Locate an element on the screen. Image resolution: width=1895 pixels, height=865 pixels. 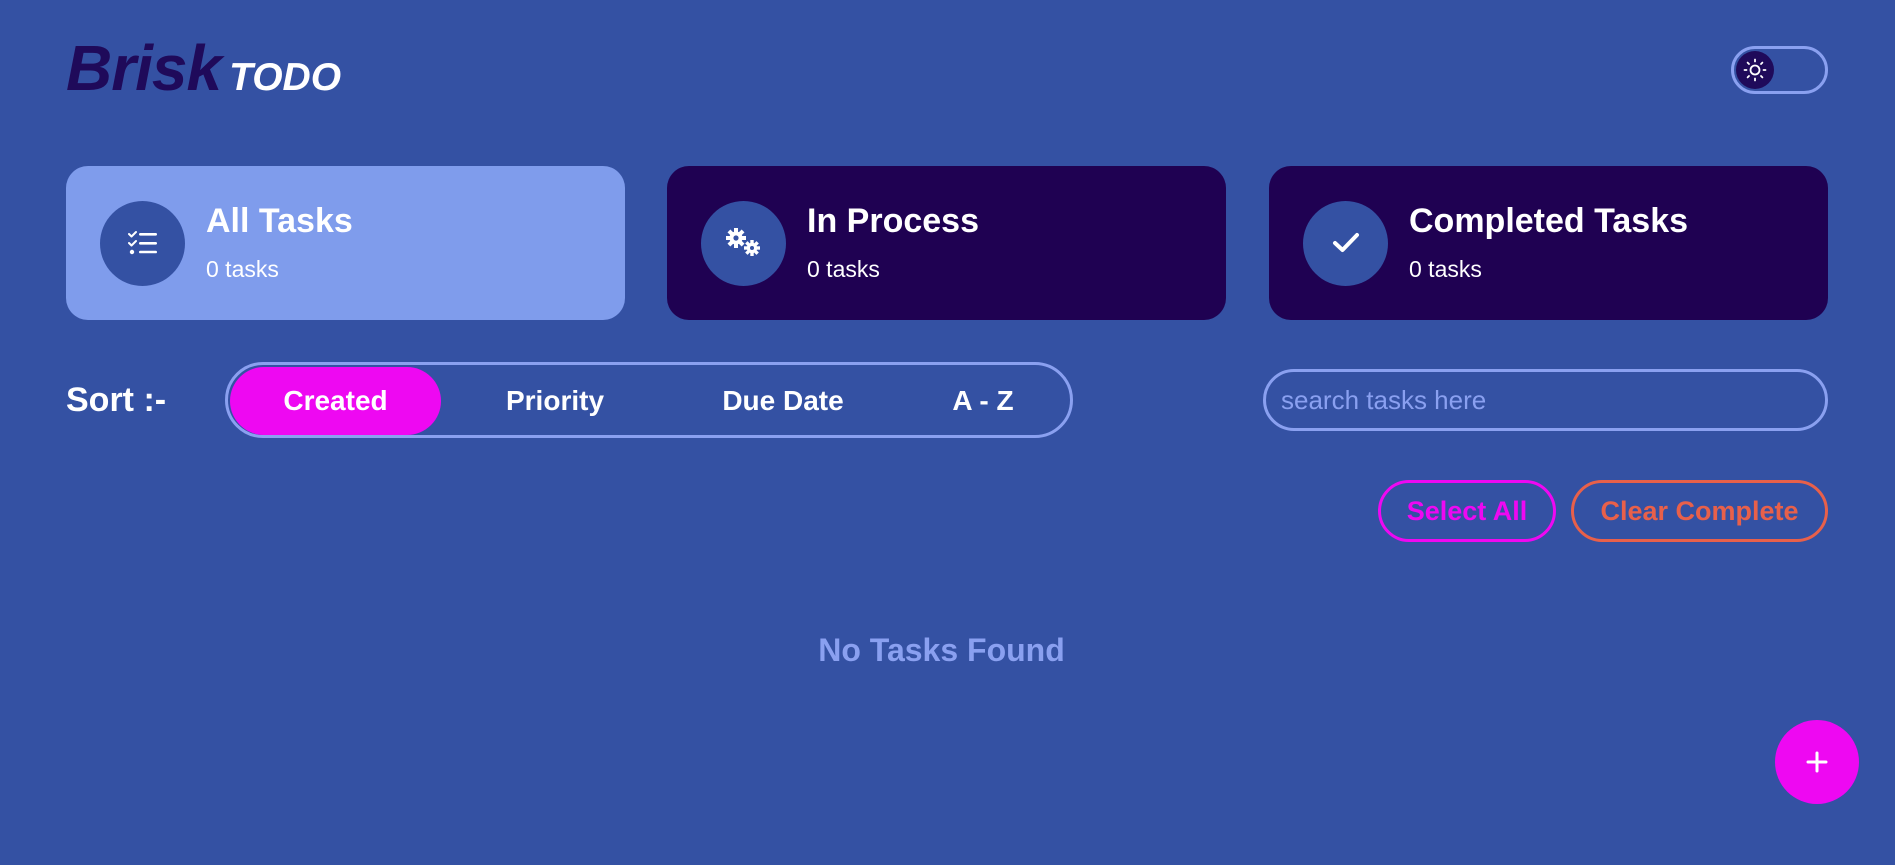
add-task-button is located at coordinates (1817, 762).